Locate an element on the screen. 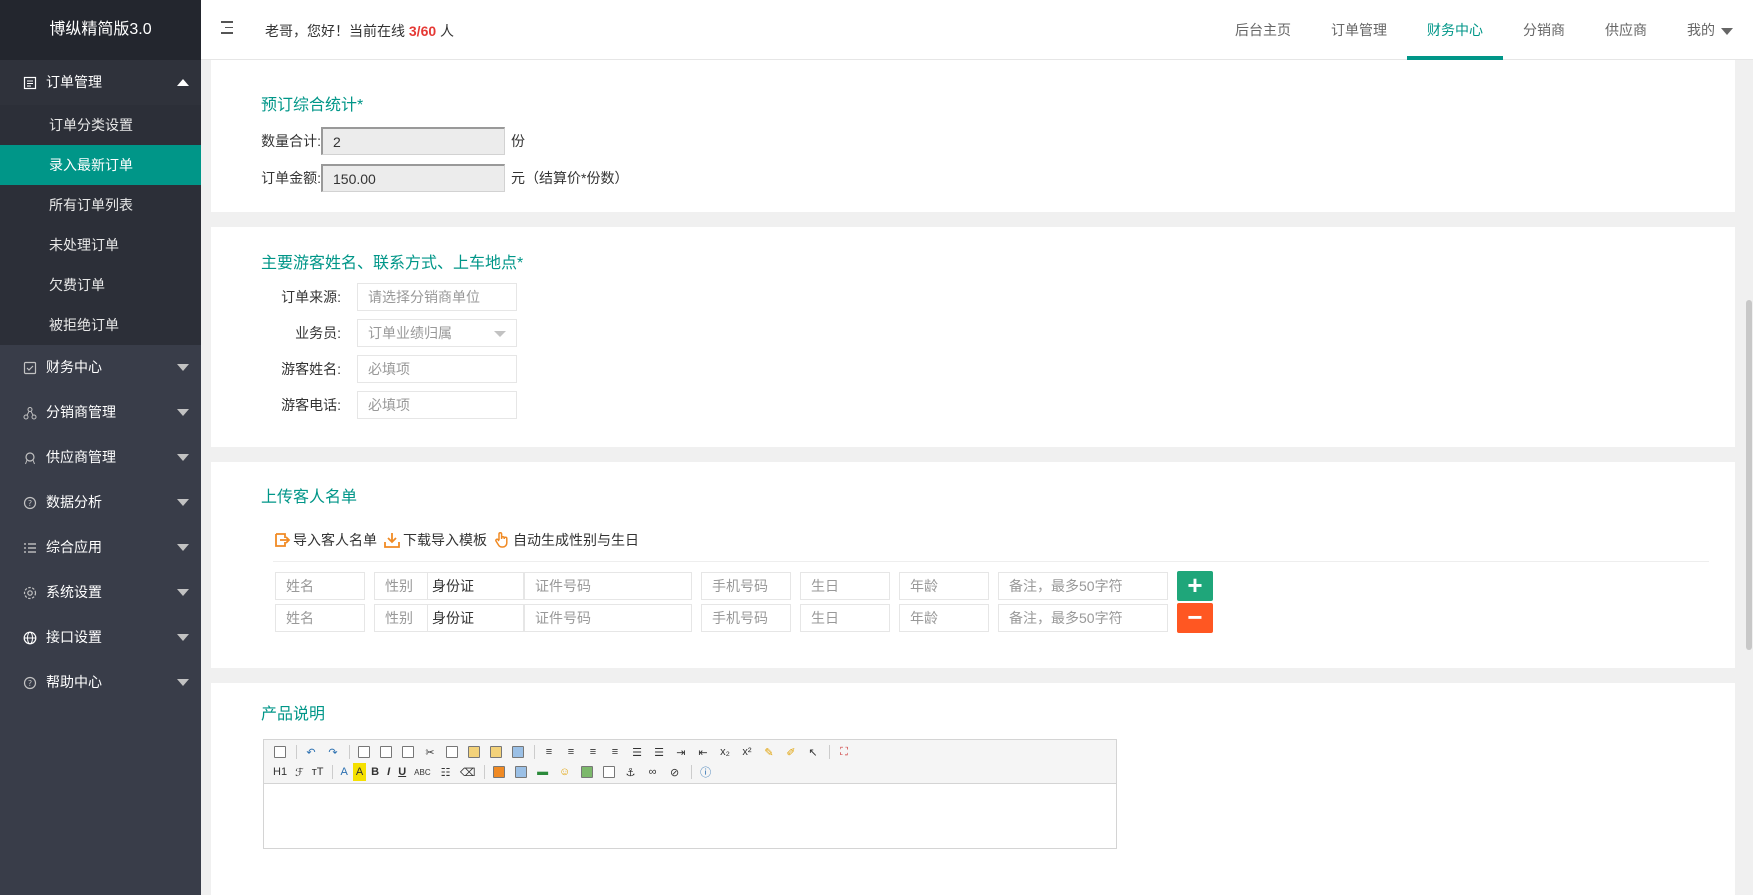 Image resolution: width=1753 pixels, height=895 pixels. paste-word-icon is located at coordinates (518, 752).